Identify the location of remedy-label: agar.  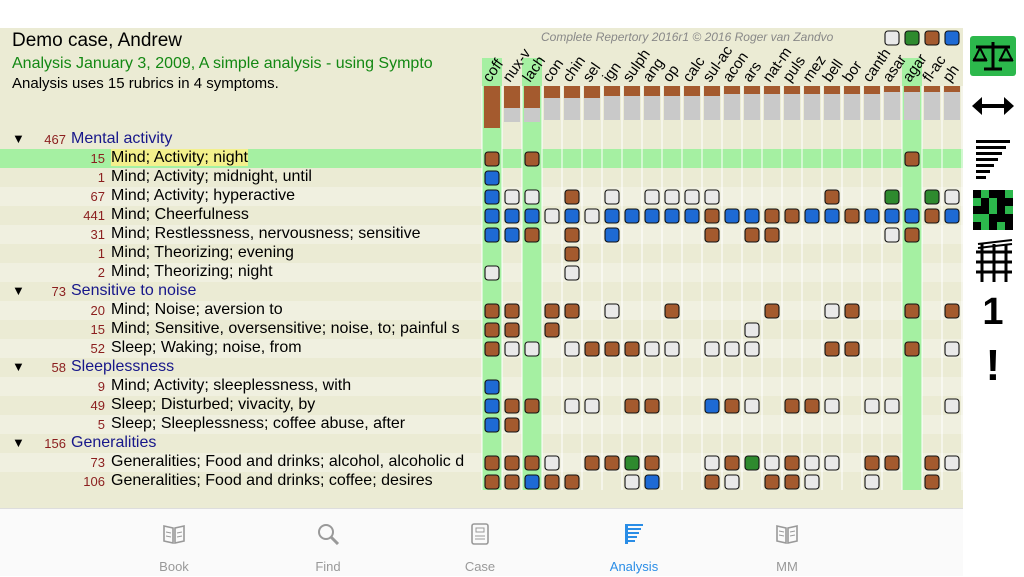
(914, 68).